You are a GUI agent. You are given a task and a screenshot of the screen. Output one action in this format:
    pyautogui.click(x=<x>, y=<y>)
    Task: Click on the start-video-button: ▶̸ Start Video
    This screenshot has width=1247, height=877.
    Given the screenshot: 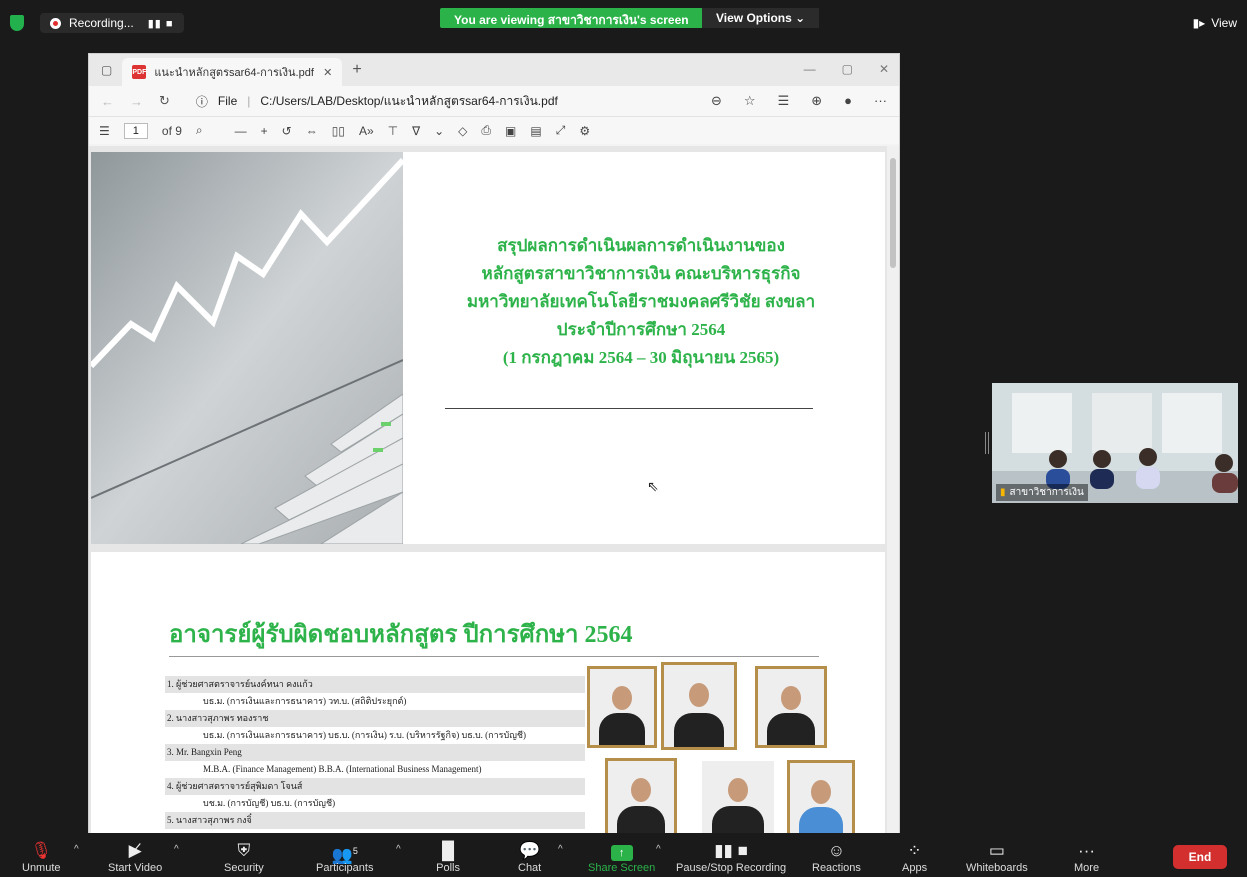 What is the action you would take?
    pyautogui.click(x=135, y=857)
    